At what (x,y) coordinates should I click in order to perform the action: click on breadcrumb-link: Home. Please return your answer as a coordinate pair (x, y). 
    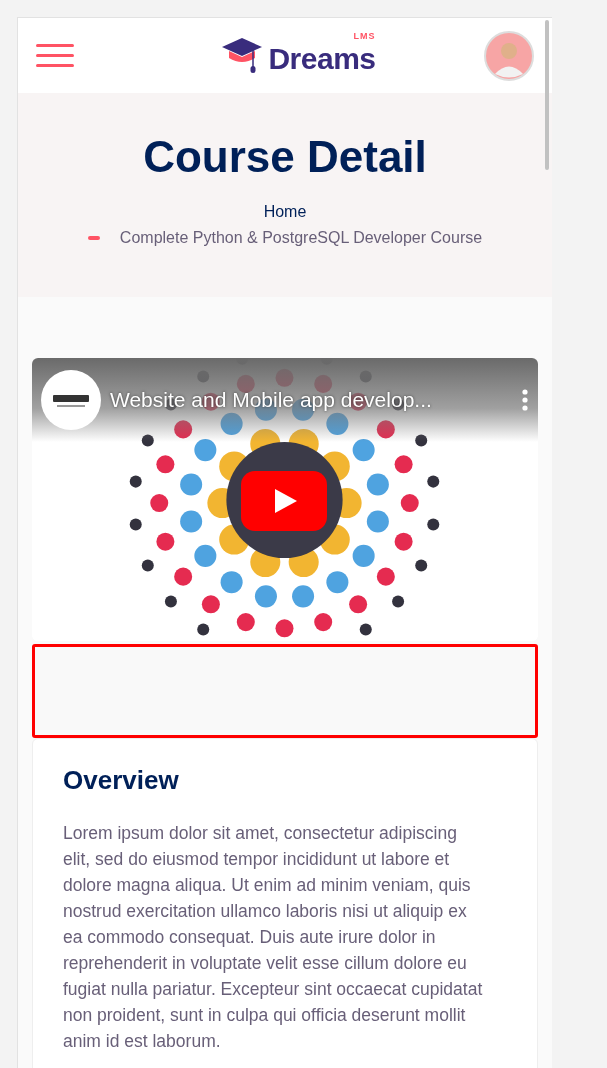
    Looking at the image, I should click on (285, 212).